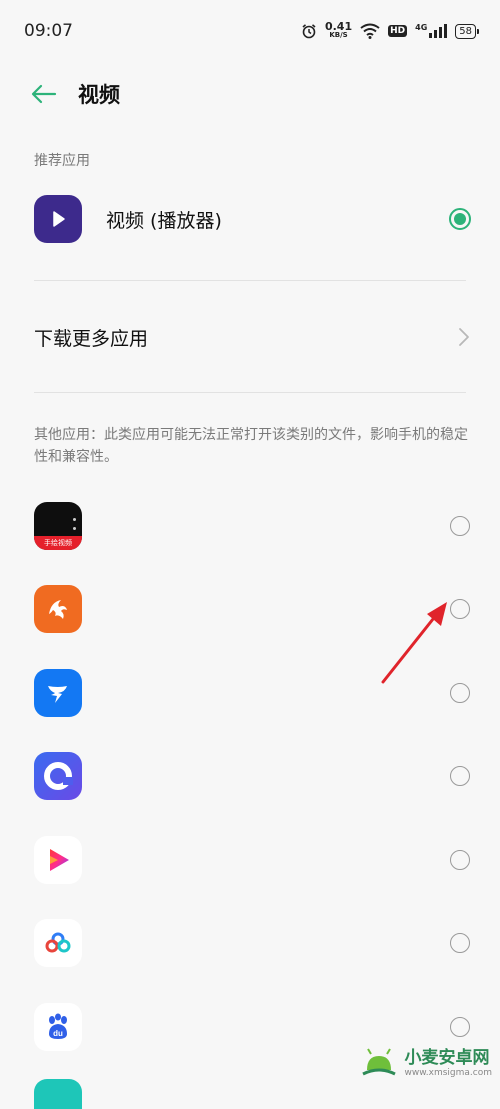 The height and width of the screenshot is (1109, 500). I want to click on watermark-text: 小麦安卓网 www.xmsigma.com, so click(448, 1060).